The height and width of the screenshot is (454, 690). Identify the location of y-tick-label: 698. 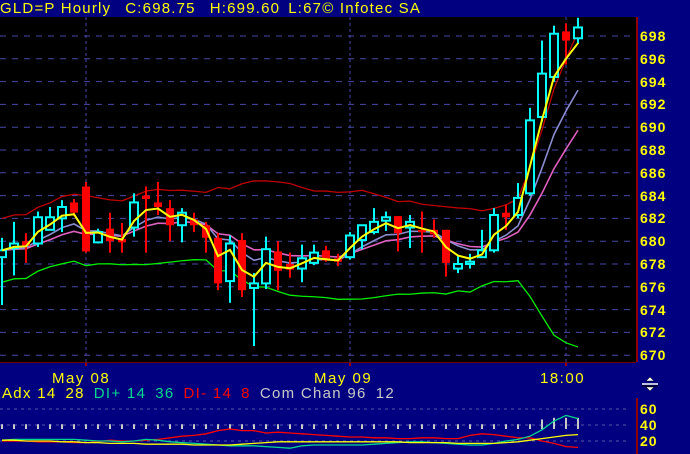
(653, 36).